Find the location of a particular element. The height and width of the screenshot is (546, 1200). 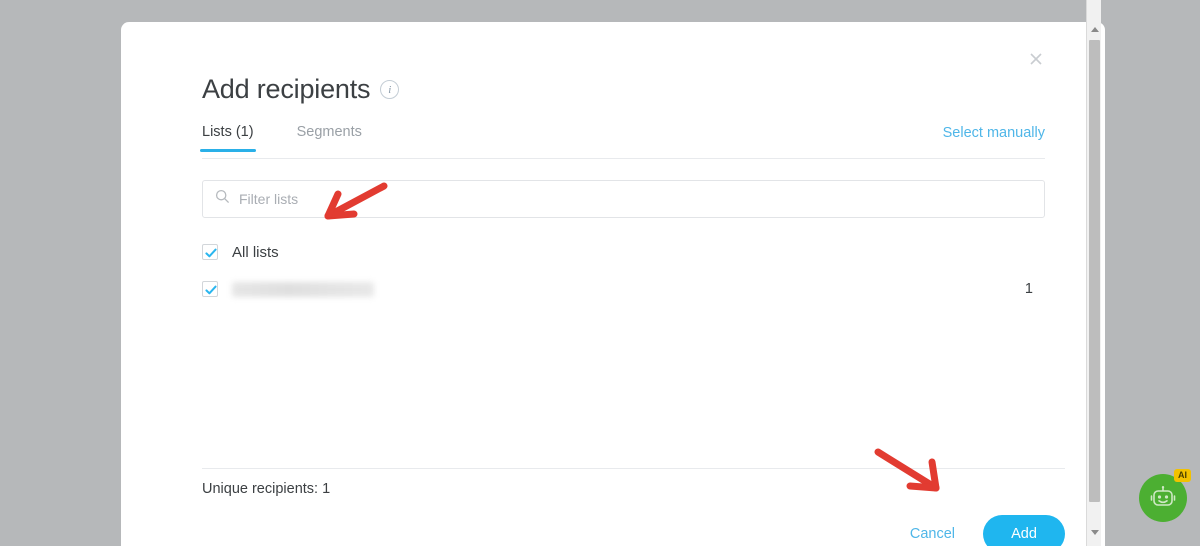

robot-icon is located at coordinates (1163, 496).